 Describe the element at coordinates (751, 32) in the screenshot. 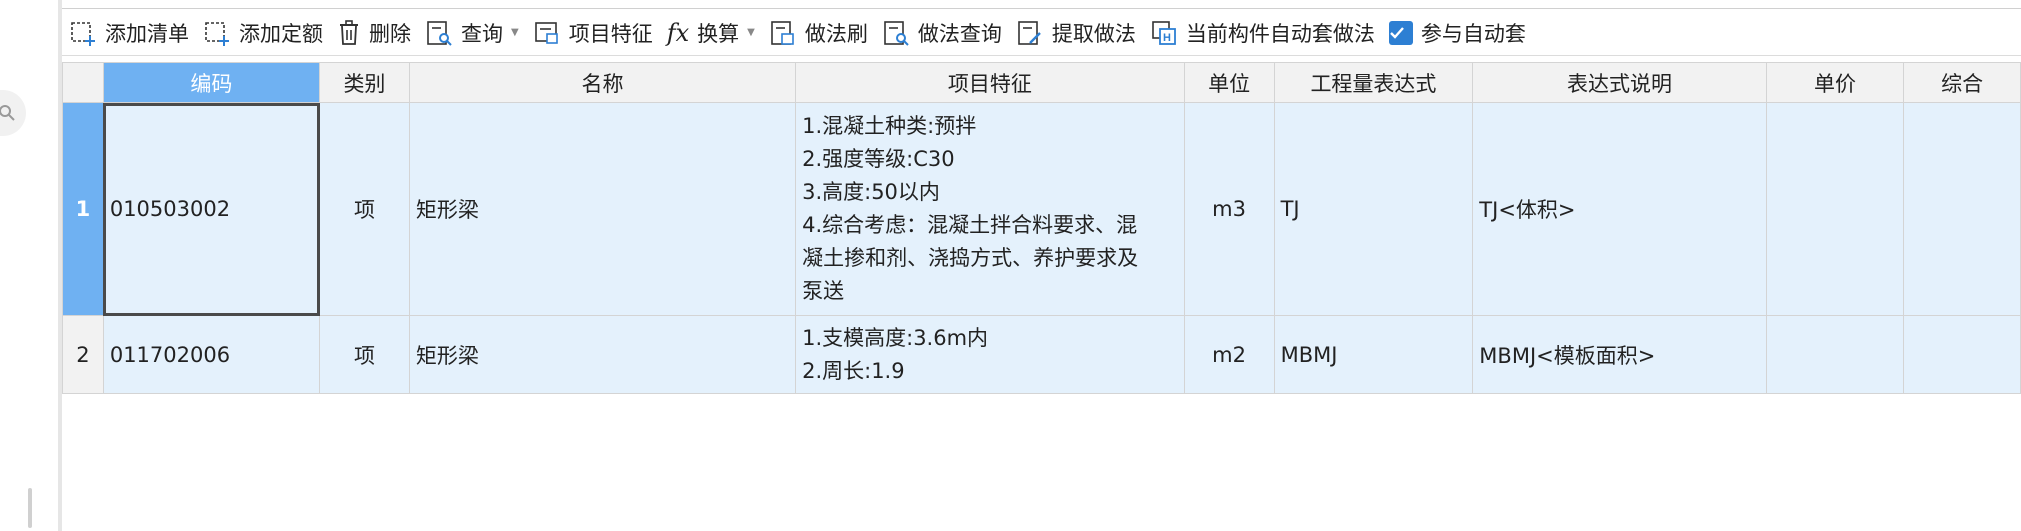

I see `convert-dropdown-arrow-icon: ▼` at that location.